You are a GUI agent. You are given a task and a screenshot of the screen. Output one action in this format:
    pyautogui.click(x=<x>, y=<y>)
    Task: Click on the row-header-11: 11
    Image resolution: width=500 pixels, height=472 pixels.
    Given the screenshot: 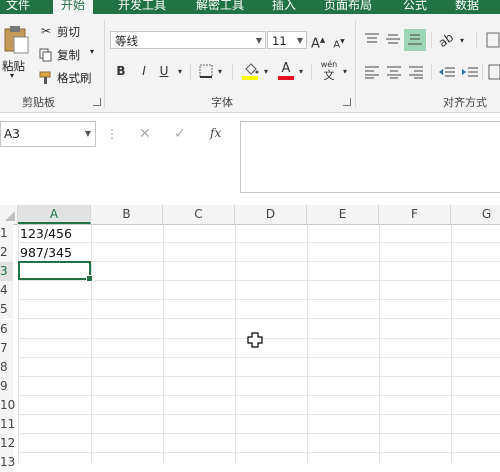 What is the action you would take?
    pyautogui.click(x=7, y=424)
    